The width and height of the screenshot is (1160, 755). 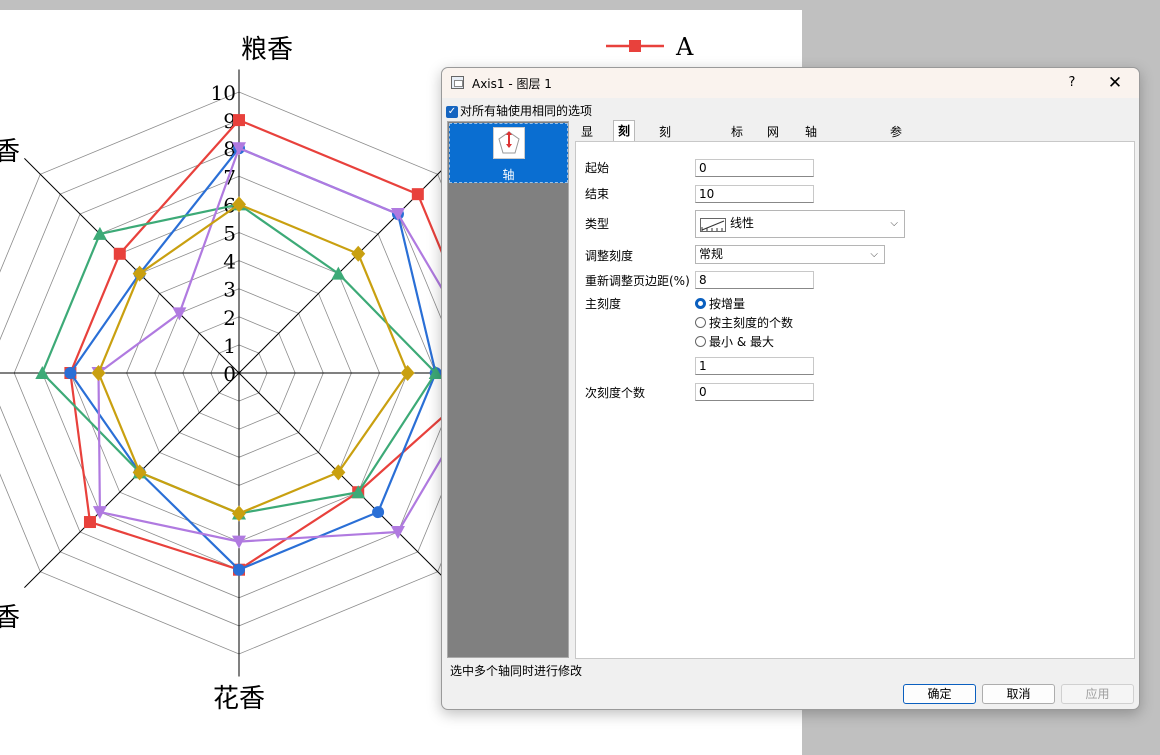 What do you see at coordinates (229, 374) in the screenshot?
I see `tick-label: 0` at bounding box center [229, 374].